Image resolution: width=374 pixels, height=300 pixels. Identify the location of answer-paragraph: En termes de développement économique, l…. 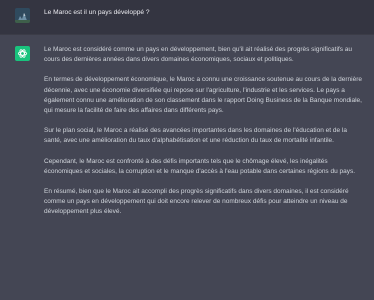
(203, 95).